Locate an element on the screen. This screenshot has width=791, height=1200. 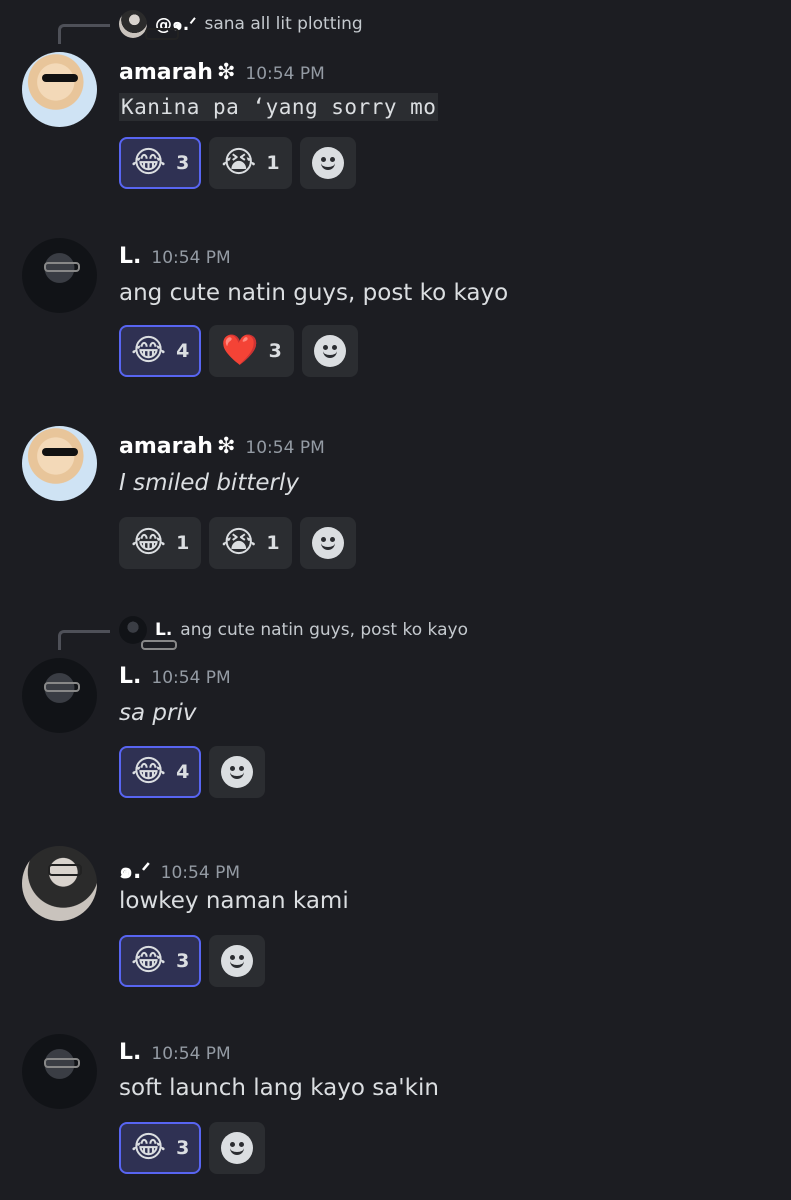
reaction-button: ❤️ 3 is located at coordinates (251, 351).